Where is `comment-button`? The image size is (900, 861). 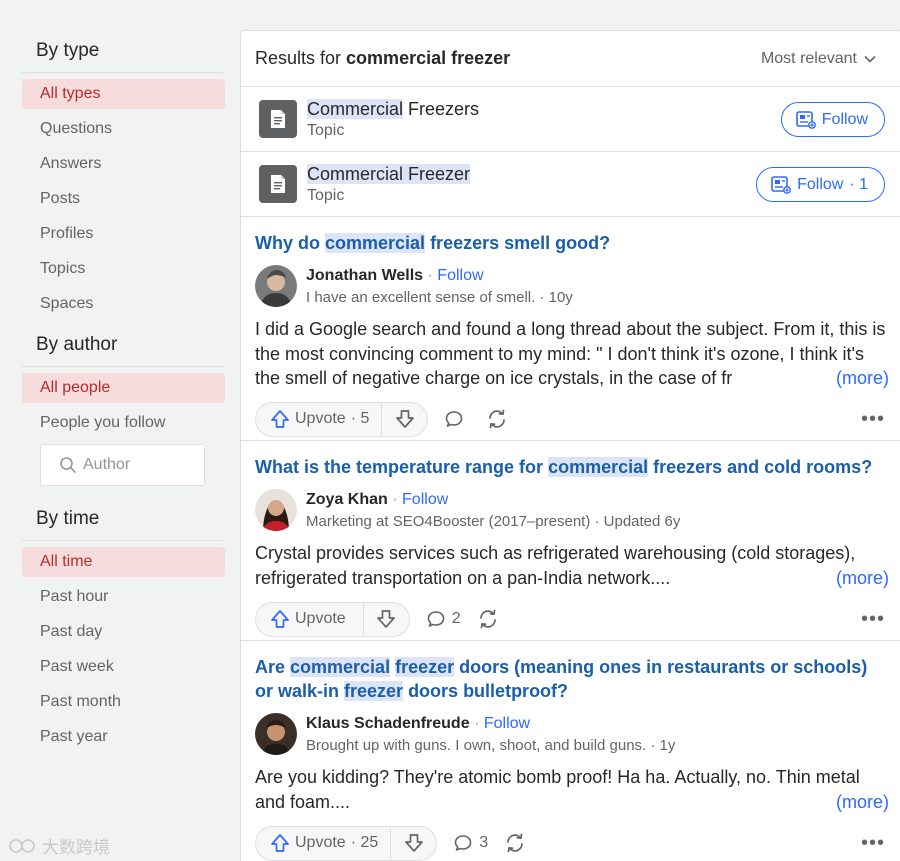
comment-button is located at coordinates (457, 419).